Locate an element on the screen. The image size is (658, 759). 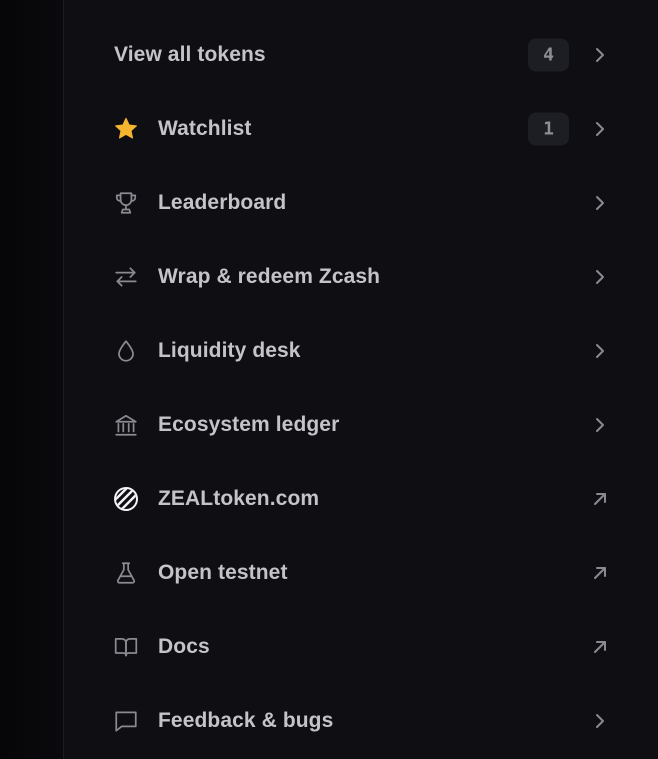
menu-item-label: View all tokens is located at coordinates (190, 54).